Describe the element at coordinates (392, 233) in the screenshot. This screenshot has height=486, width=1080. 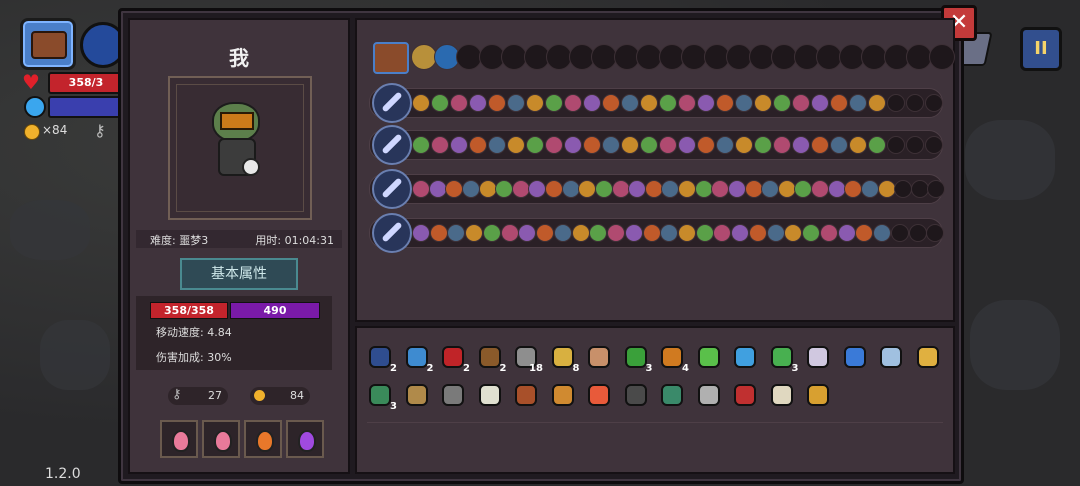
I see `blue-staff-icon` at that location.